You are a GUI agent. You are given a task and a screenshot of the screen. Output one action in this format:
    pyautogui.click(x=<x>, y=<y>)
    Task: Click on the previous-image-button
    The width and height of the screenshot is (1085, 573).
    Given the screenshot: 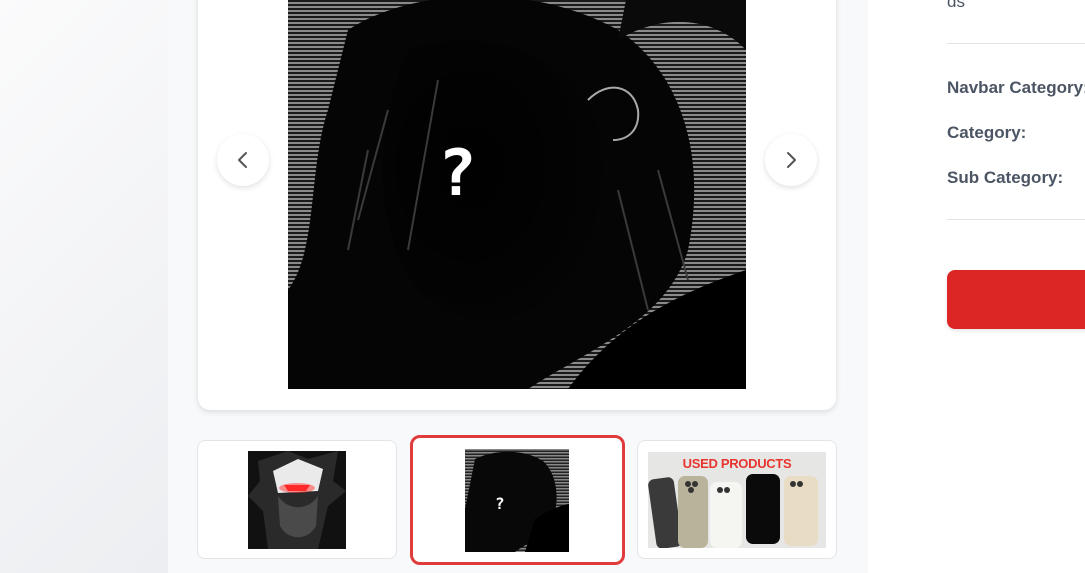 What is the action you would take?
    pyautogui.click(x=243, y=160)
    